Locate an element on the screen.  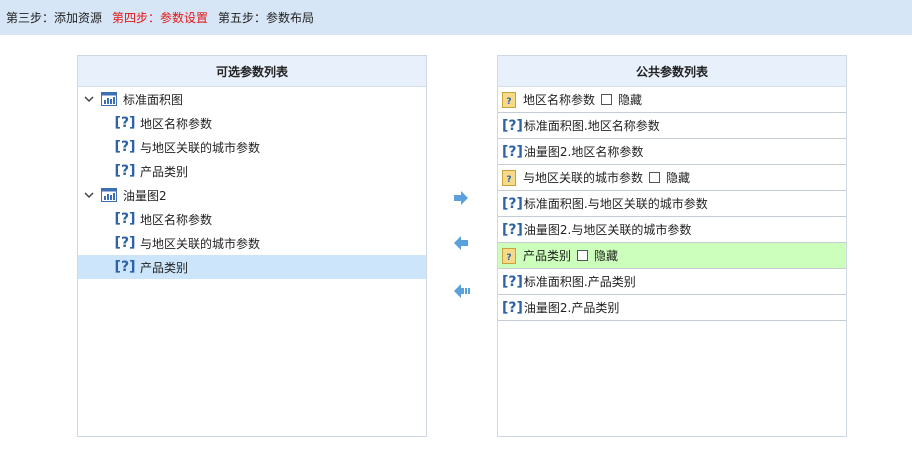
param-item-row: [?] 油量图2.地区名称参数 is located at coordinates (672, 152).